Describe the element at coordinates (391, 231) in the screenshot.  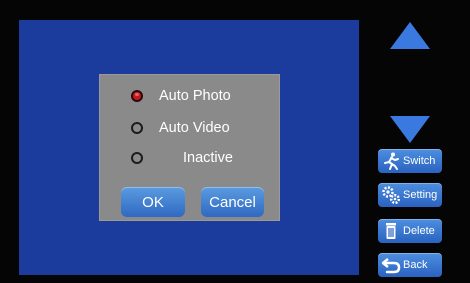
I see `trash-icon` at that location.